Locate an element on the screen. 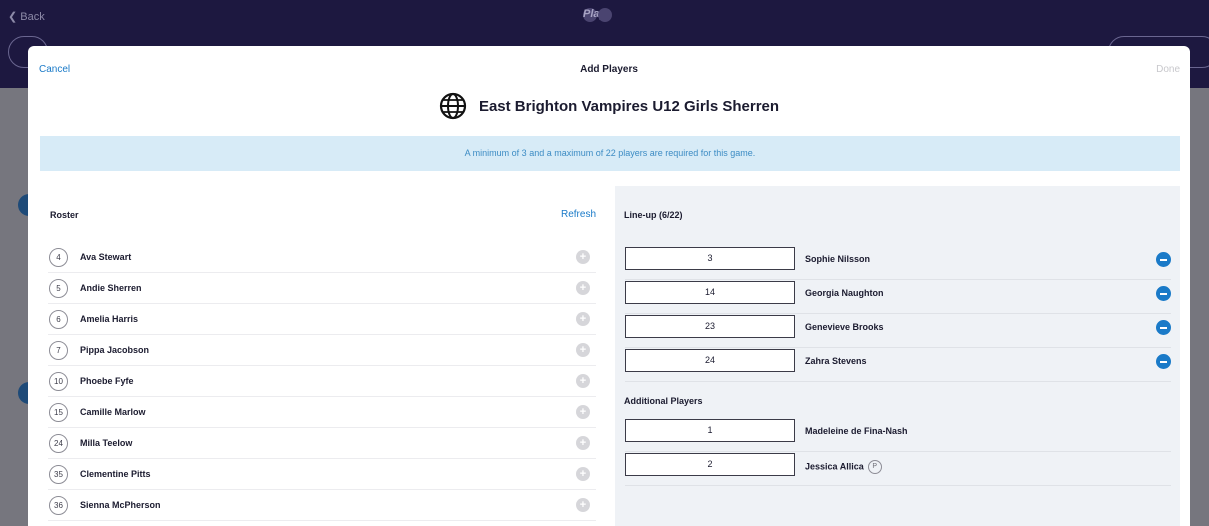 This screenshot has height=526, width=1209. globe-icon is located at coordinates (453, 106).